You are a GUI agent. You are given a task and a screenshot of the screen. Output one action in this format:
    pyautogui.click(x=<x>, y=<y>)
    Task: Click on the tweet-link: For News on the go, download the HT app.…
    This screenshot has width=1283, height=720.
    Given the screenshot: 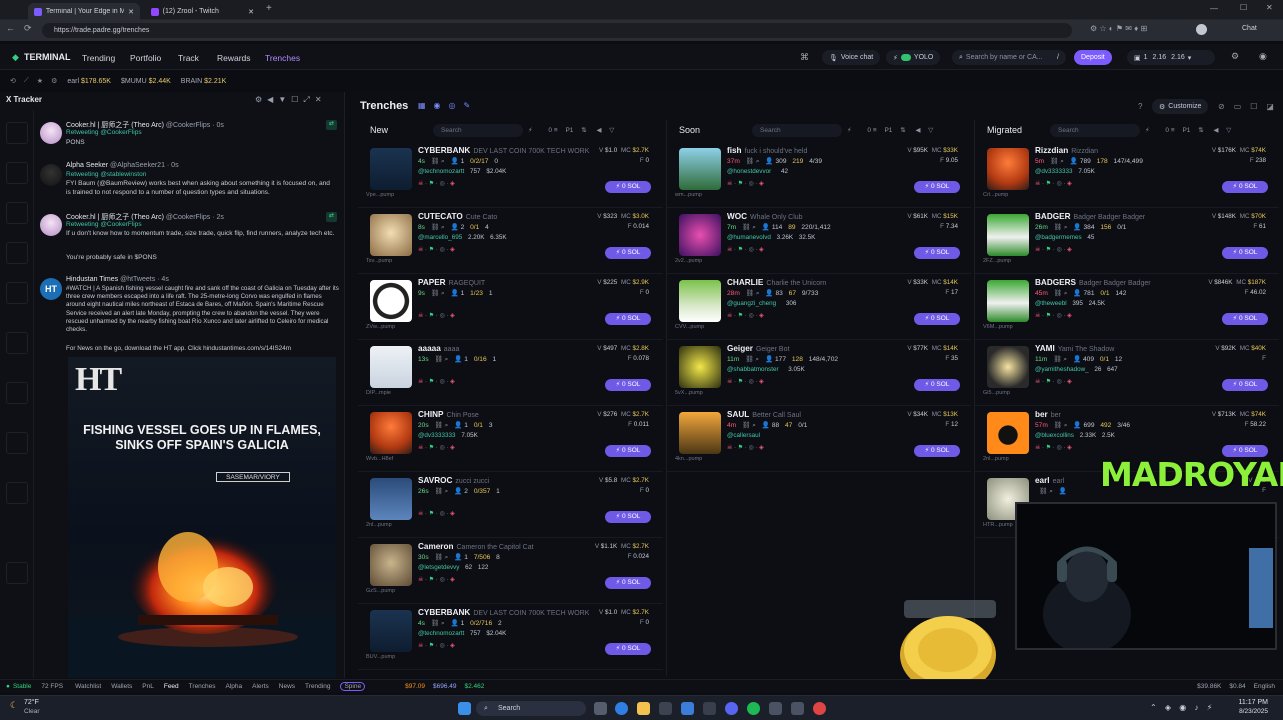 What is the action you would take?
    pyautogui.click(x=203, y=349)
    